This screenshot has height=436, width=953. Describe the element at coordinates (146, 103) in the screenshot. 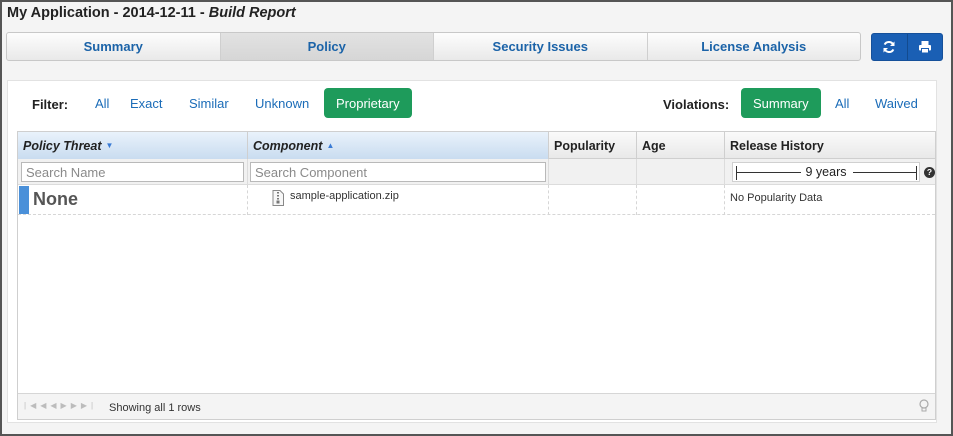

I see `filter-exact: Exact` at that location.